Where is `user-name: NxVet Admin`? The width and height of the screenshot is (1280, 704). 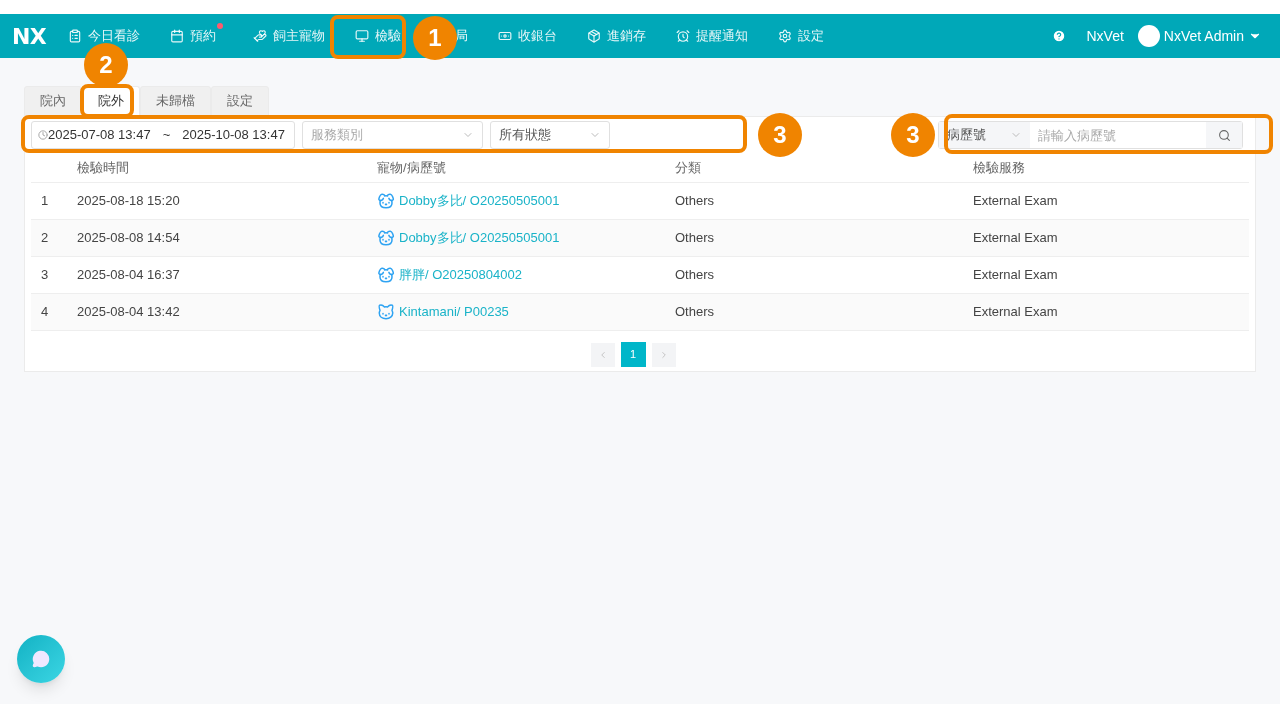 user-name: NxVet Admin is located at coordinates (1203, 36).